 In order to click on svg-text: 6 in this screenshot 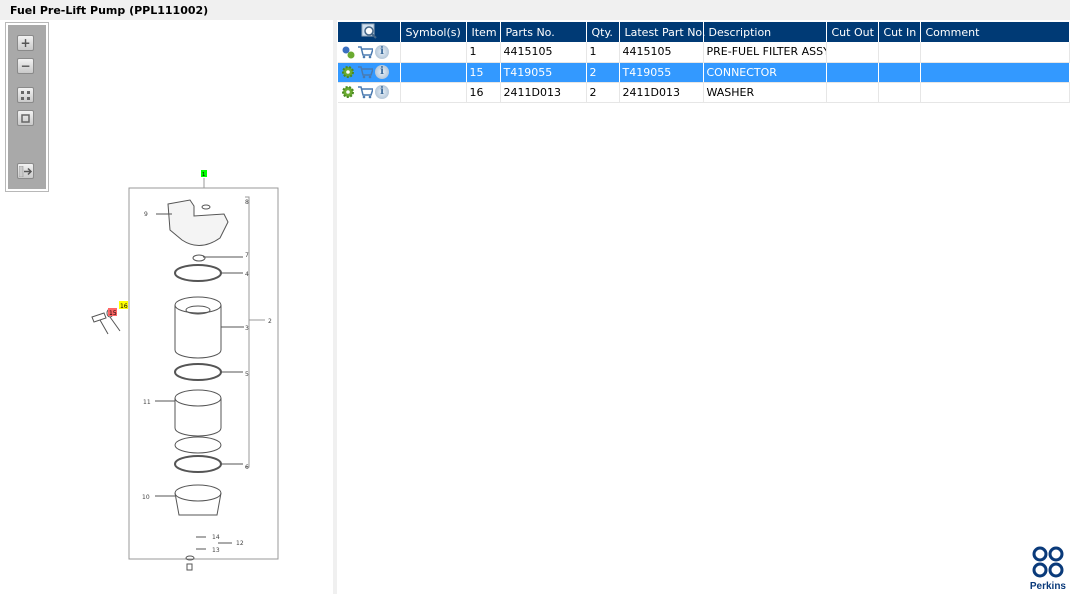, I will do `click(247, 467)`.